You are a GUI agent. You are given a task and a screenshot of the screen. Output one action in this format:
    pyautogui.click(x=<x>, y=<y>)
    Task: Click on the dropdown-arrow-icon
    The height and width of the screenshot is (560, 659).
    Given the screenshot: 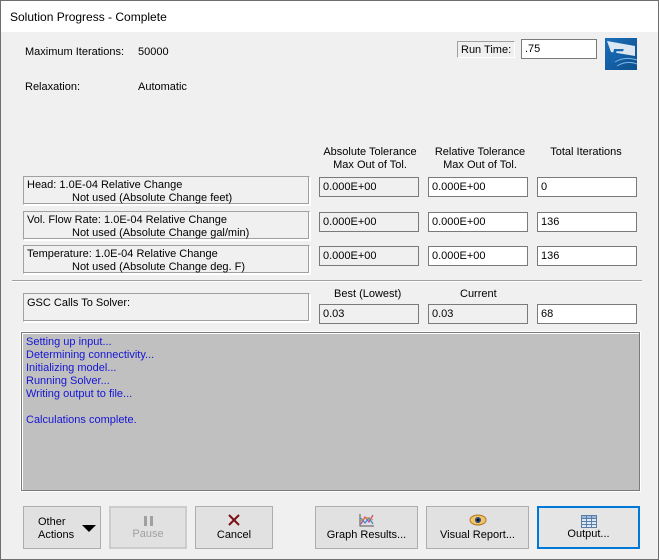 What is the action you would take?
    pyautogui.click(x=89, y=528)
    